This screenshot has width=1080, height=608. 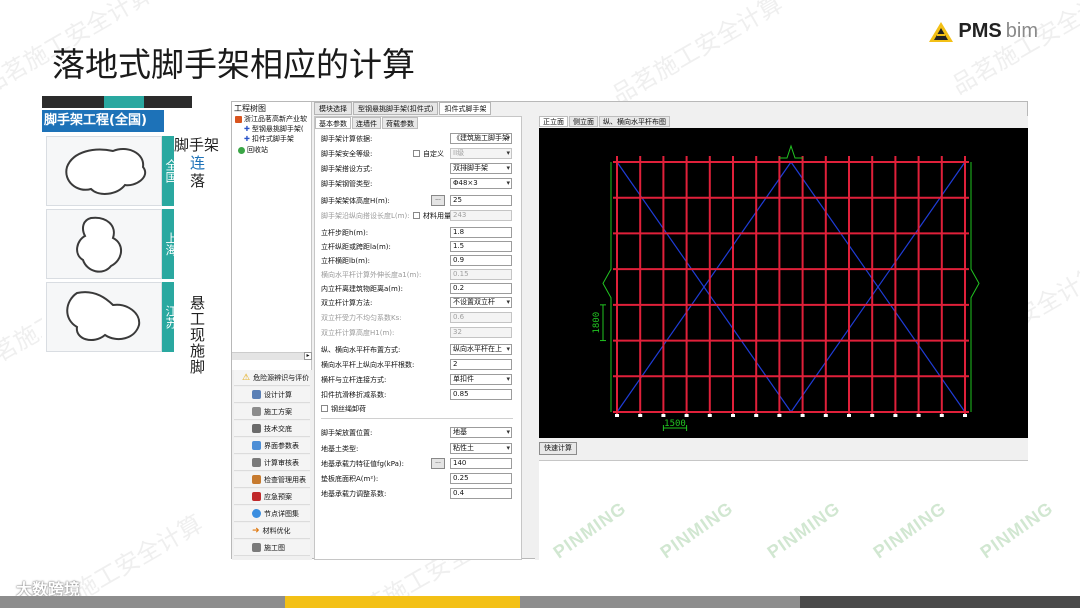 What do you see at coordinates (400, 123) in the screenshot?
I see `tab-load-params: 荷载参数` at bounding box center [400, 123].